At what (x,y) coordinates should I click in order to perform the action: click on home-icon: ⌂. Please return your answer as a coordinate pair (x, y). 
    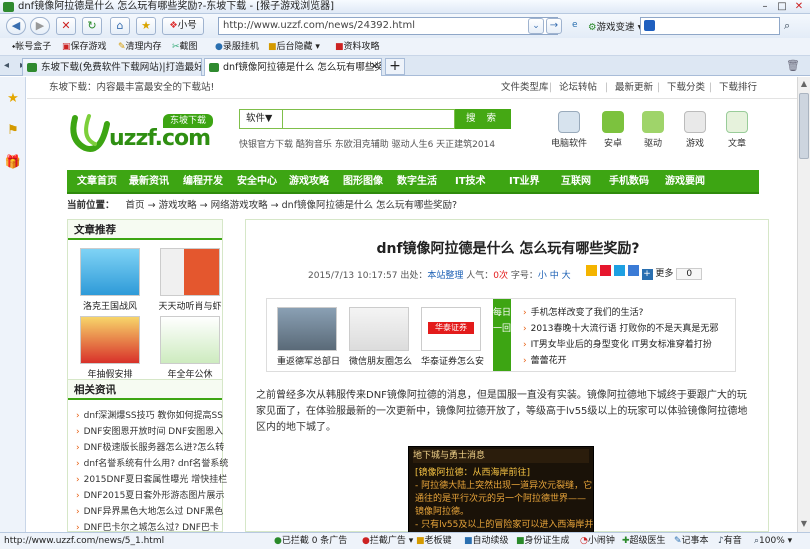
    Looking at the image, I should click on (120, 26).